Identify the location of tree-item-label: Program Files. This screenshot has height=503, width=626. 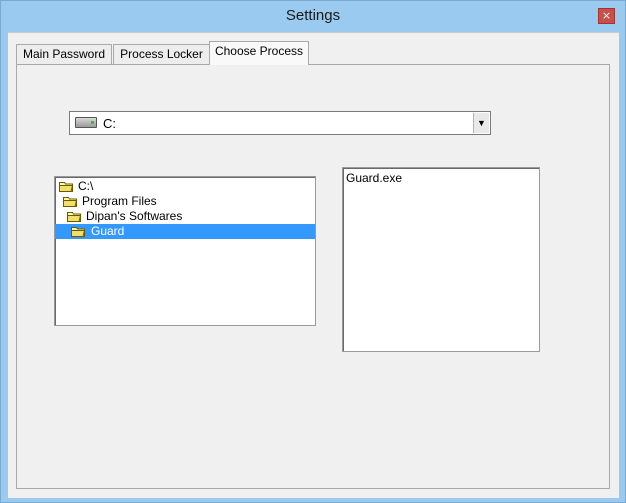
(119, 201).